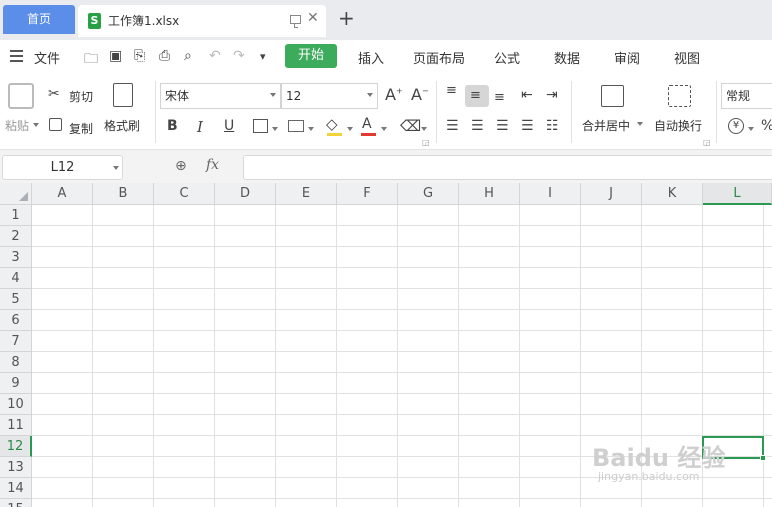  I want to click on paste-icon, so click(21, 96).